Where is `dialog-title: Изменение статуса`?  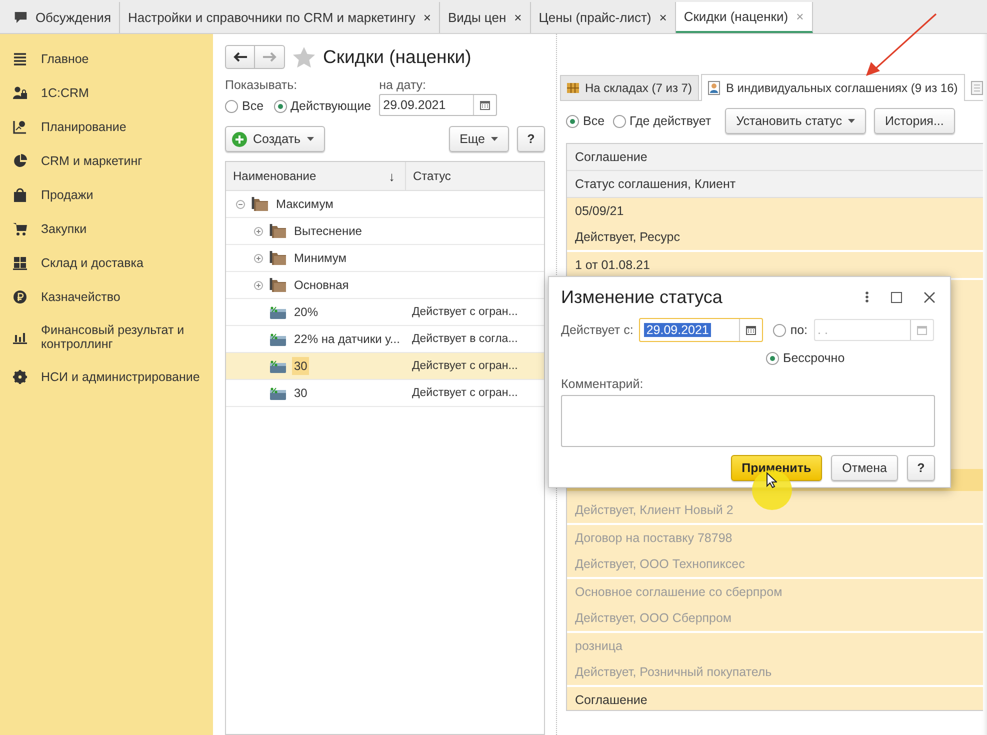
dialog-title: Изменение статуса is located at coordinates (642, 297).